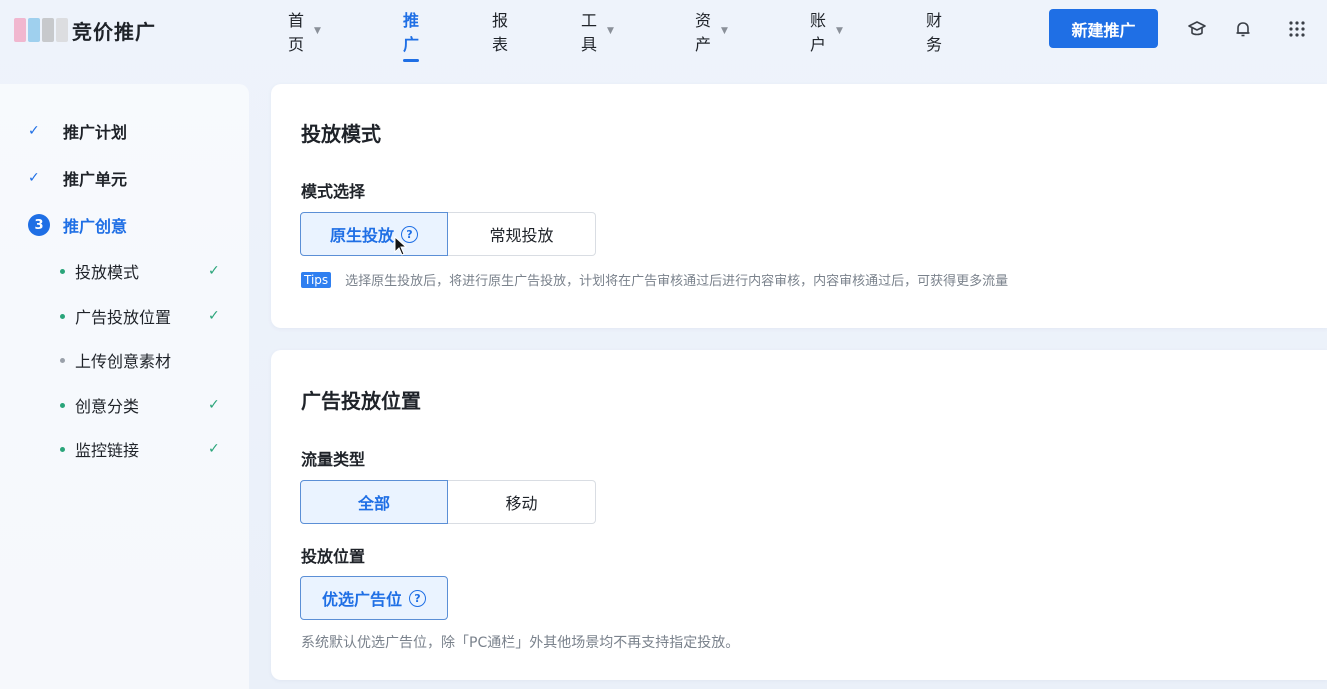 This screenshot has height=689, width=1327. I want to click on nav-tools: 工具 ▼, so click(597, 31).